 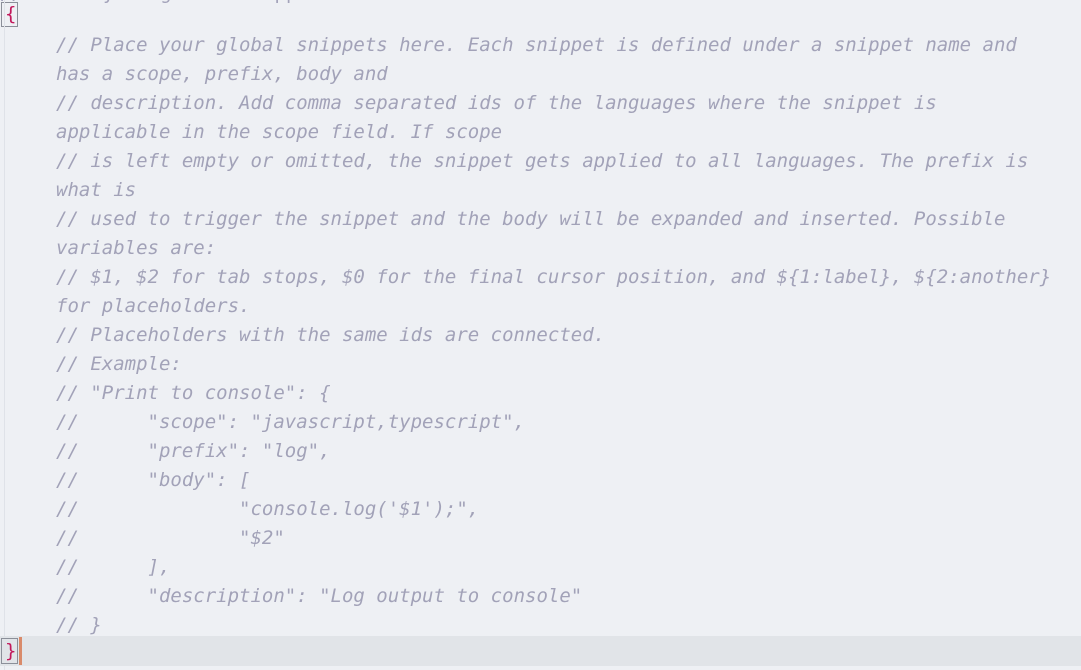 What do you see at coordinates (291, 422) in the screenshot?
I see `comment-line: // "scope": "javascript,typescript",` at bounding box center [291, 422].